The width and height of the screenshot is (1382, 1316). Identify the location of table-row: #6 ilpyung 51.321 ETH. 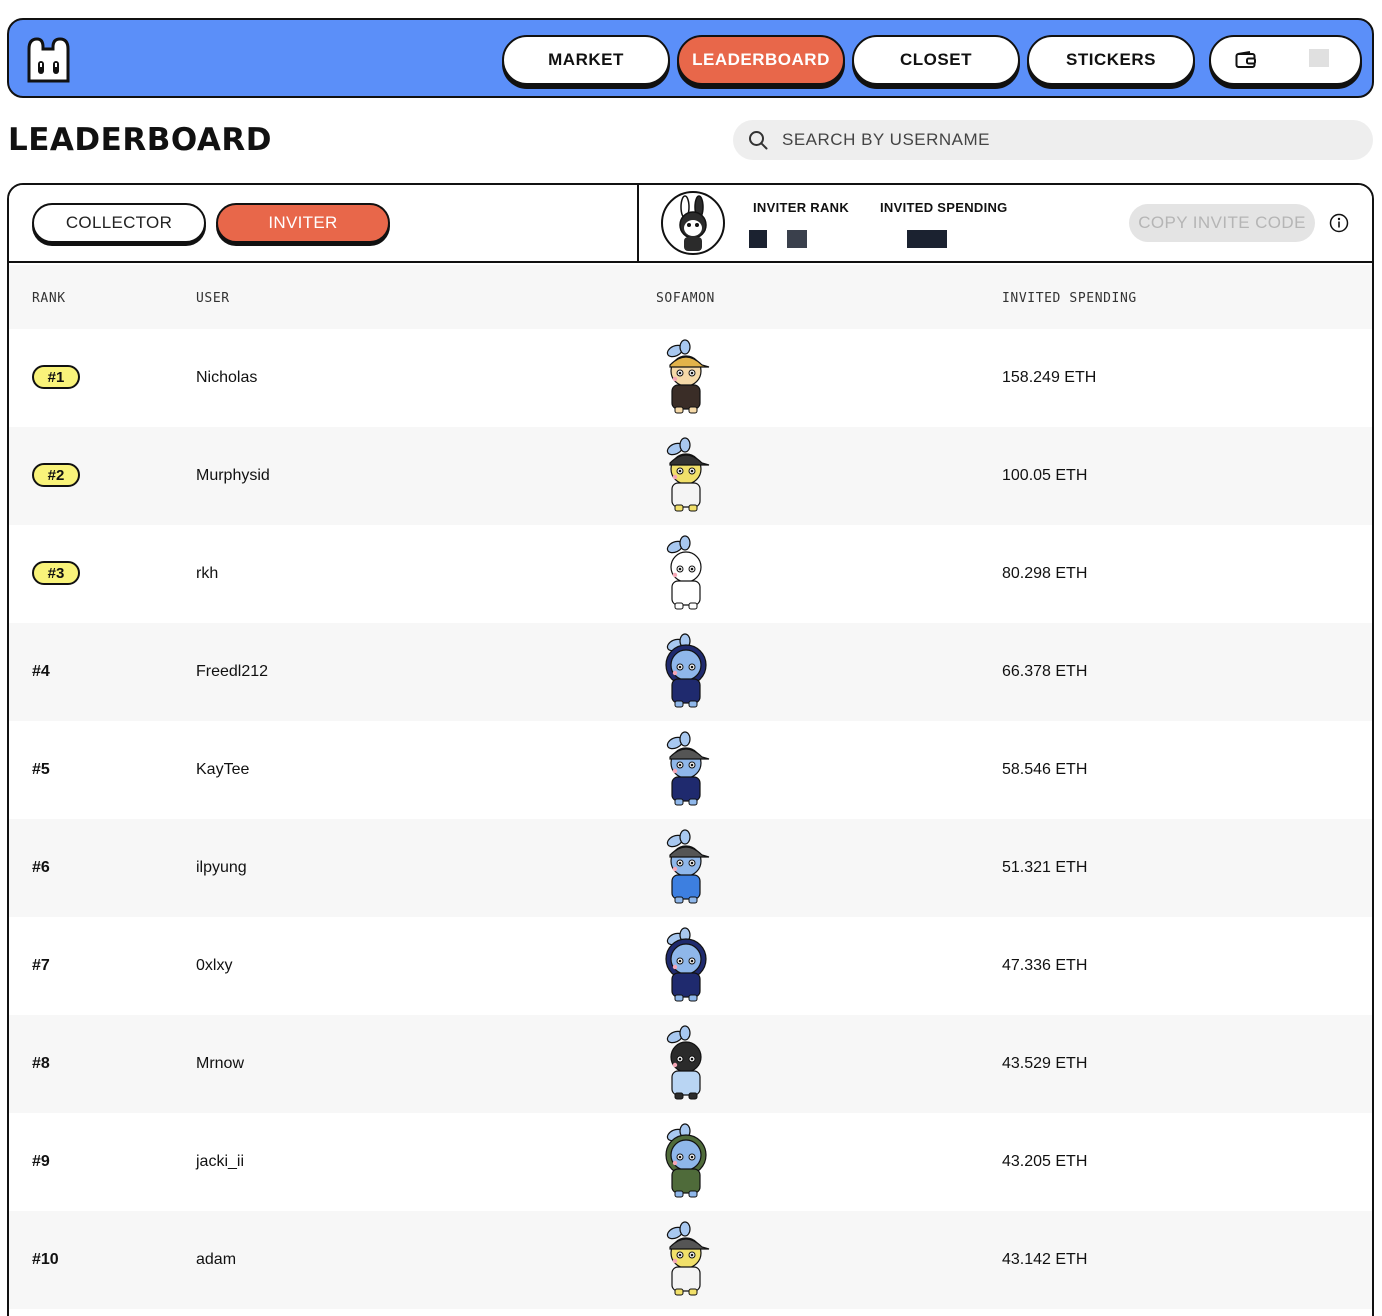
(690, 868).